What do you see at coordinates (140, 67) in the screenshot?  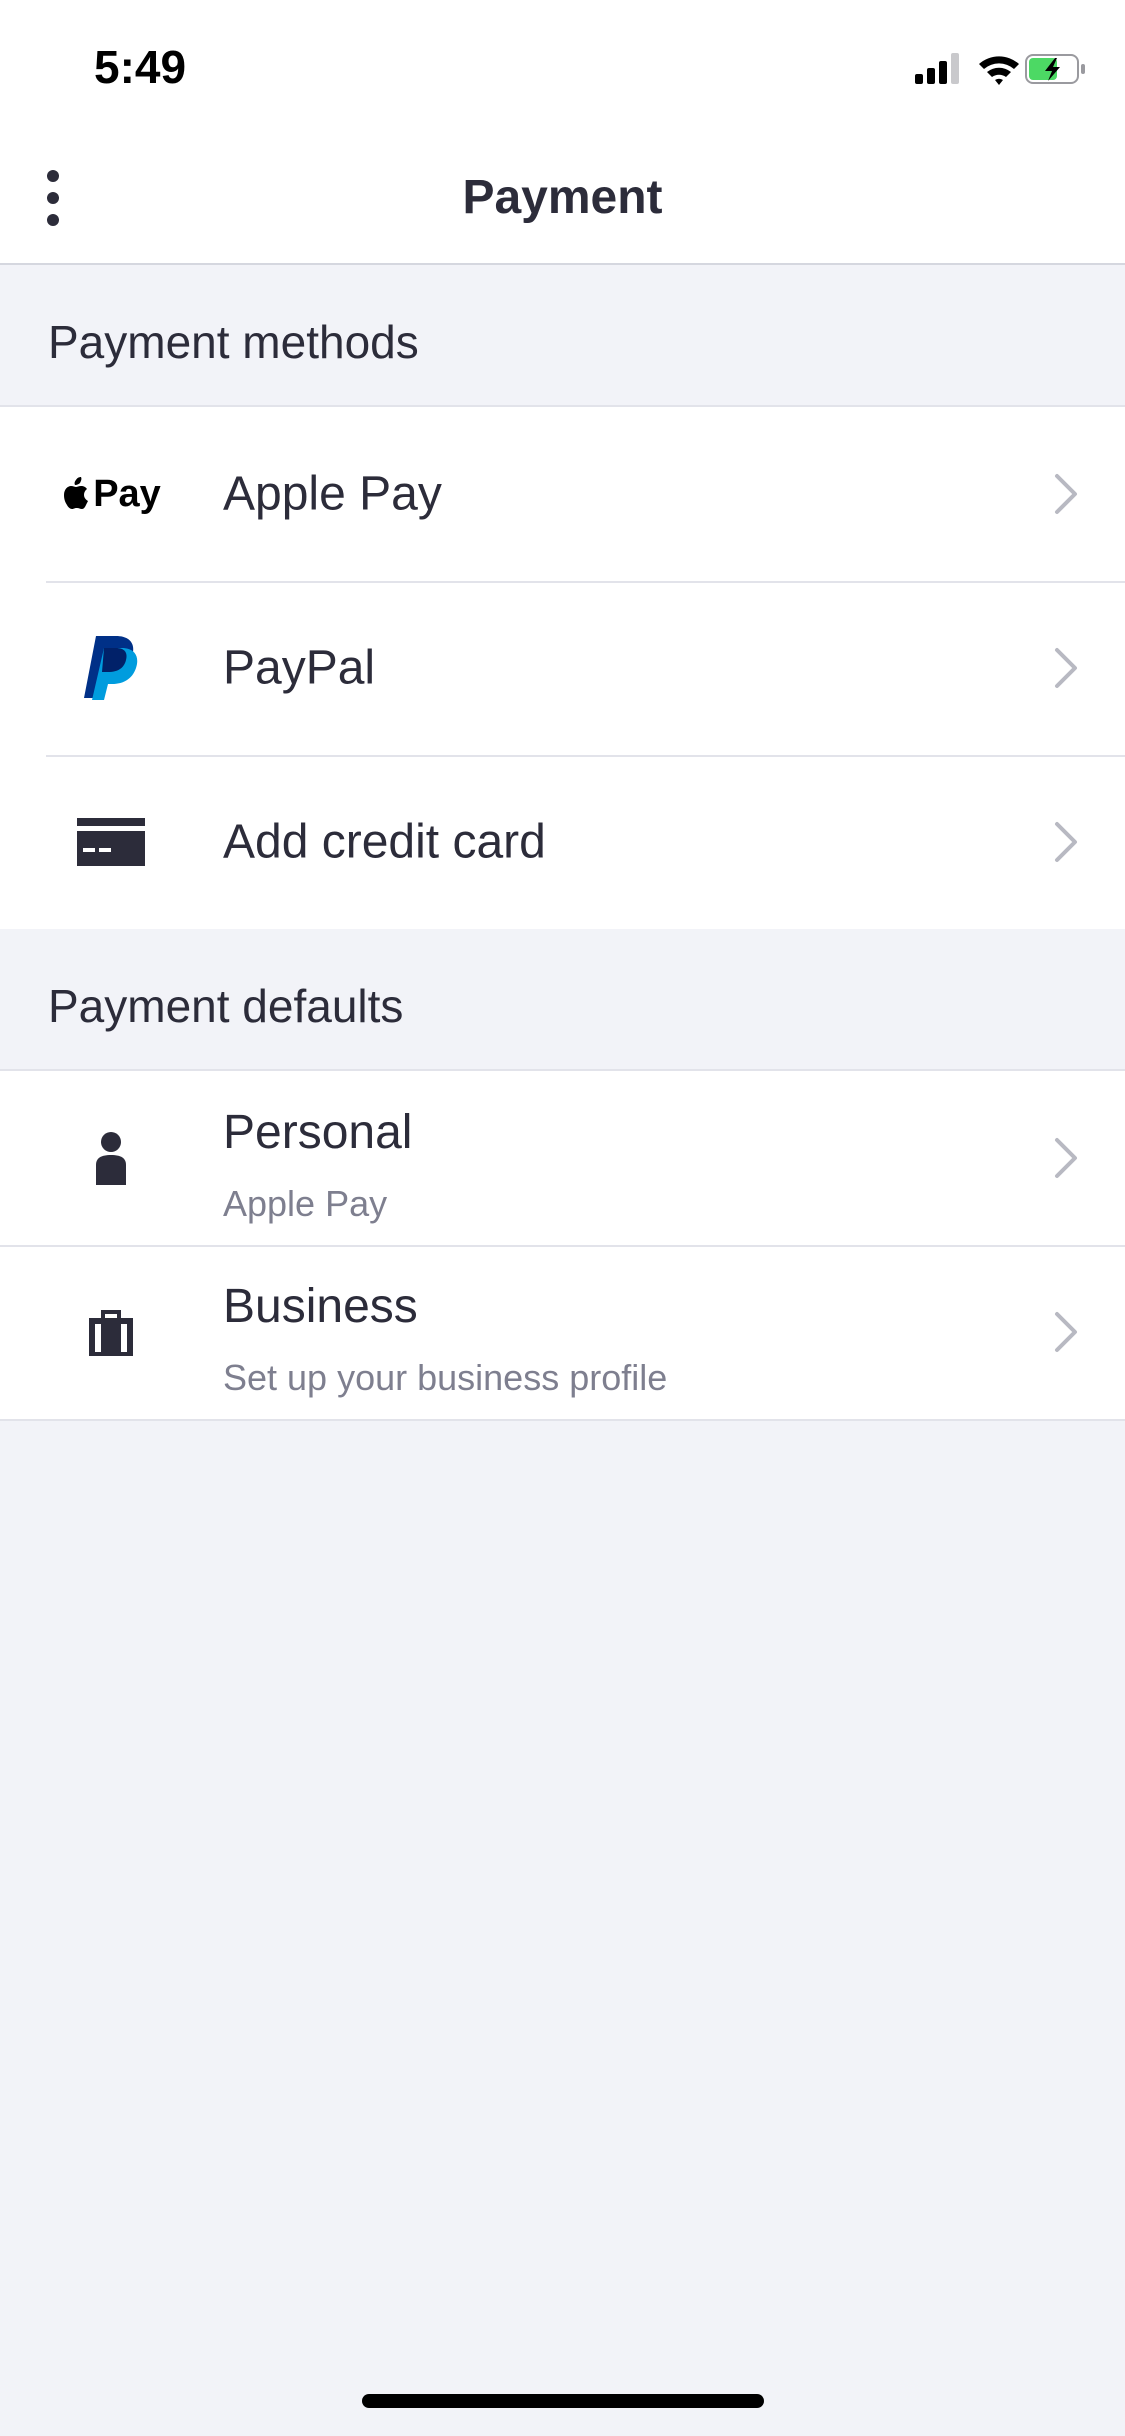 I see `status-time: 5:49` at bounding box center [140, 67].